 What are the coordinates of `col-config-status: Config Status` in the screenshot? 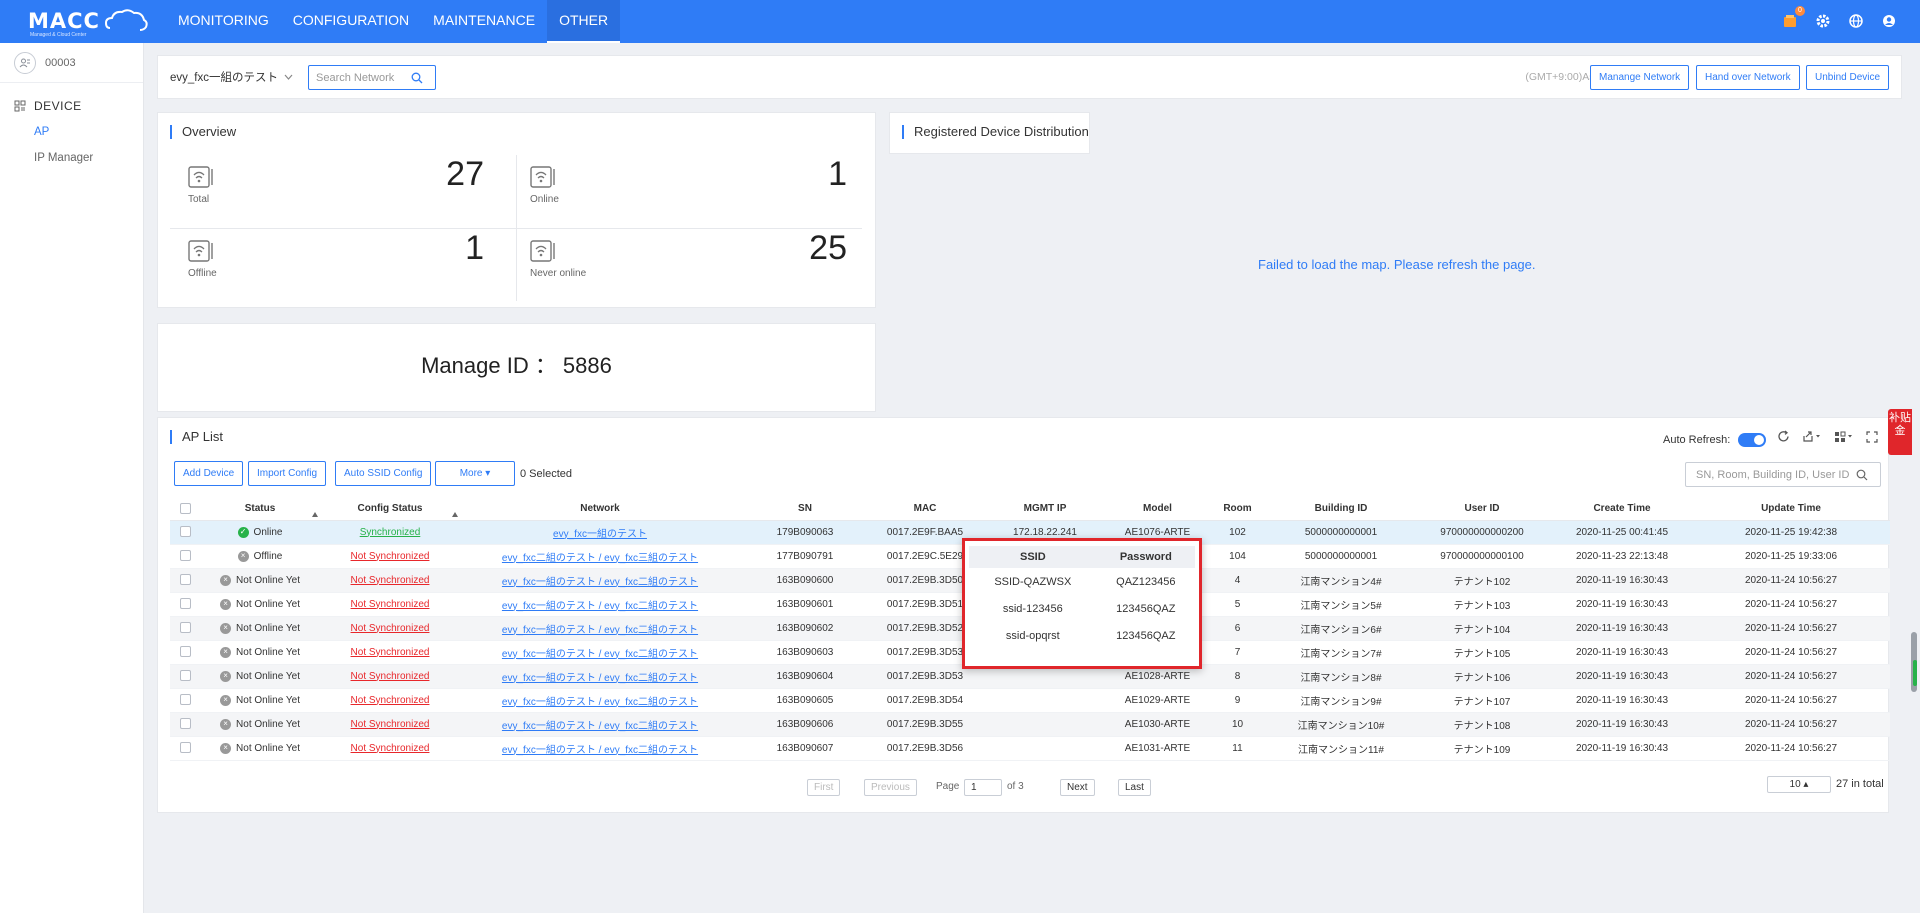 It's located at (390, 509).